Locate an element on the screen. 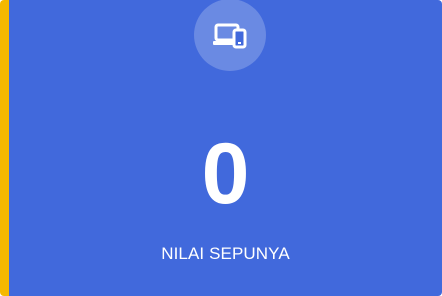 The height and width of the screenshot is (296, 442). devices-icon is located at coordinates (230, 35).